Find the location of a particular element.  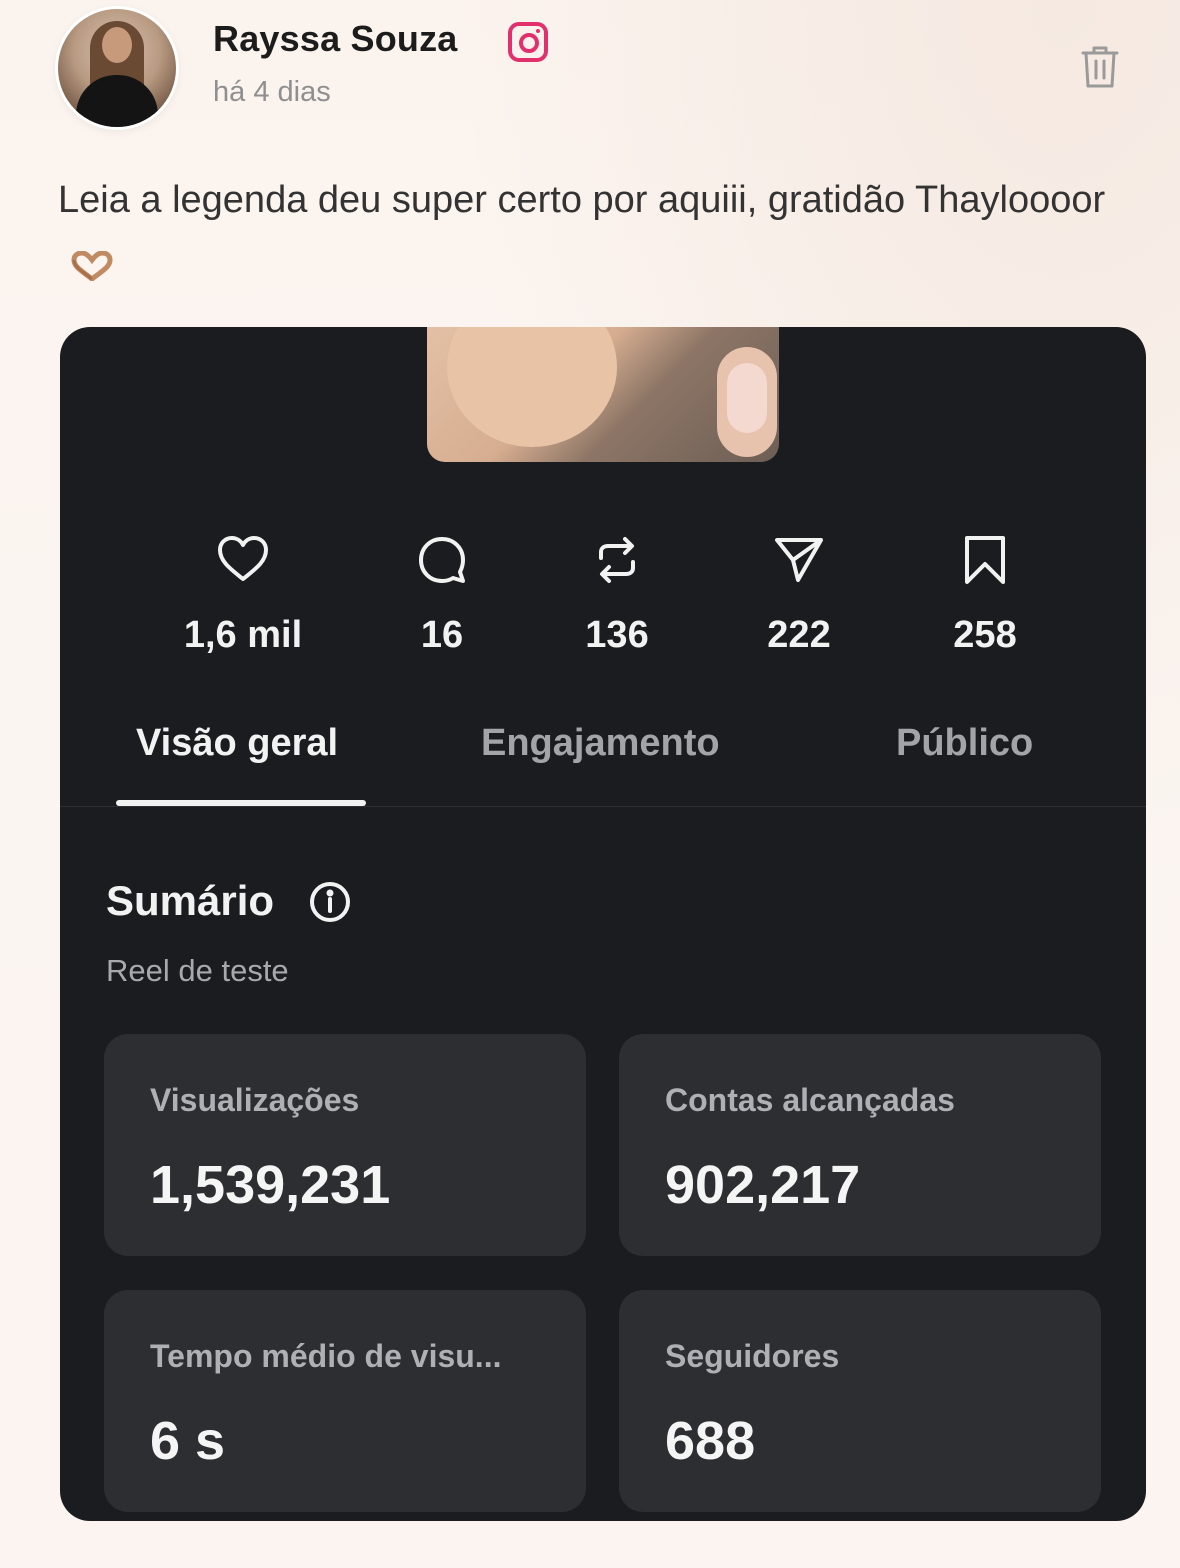

metric-card-watch-time: Tempo médio de visu... 6 s is located at coordinates (345, 1401).